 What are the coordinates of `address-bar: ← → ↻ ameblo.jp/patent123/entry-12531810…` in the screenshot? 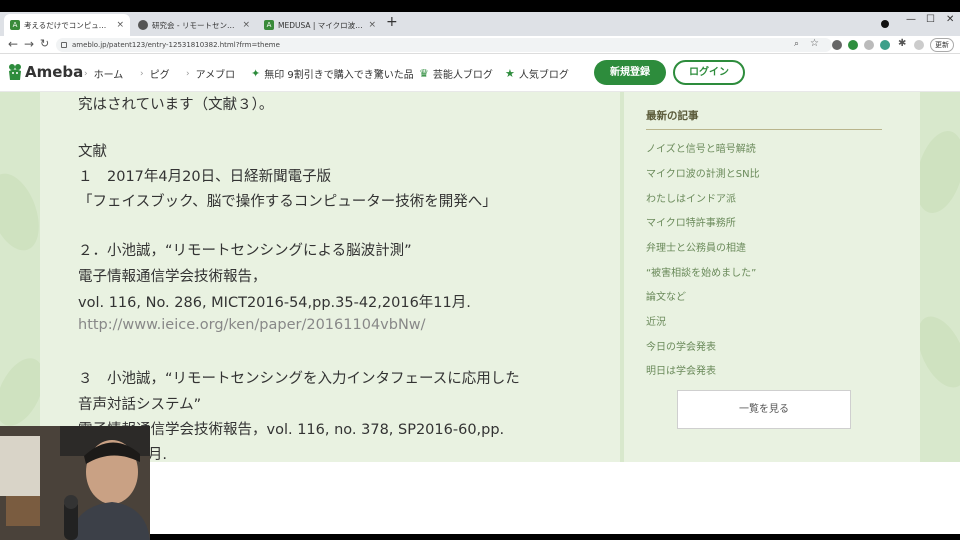 It's located at (480, 45).